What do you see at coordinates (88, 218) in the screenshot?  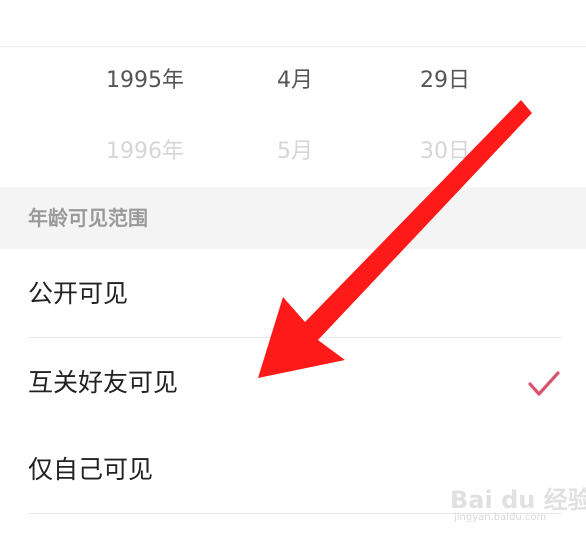 I see `section-title: 年龄可见范围` at bounding box center [88, 218].